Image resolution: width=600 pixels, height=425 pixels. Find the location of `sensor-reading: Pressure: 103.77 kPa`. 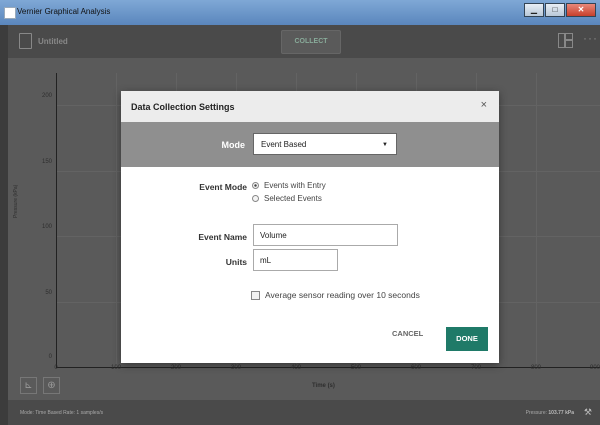

sensor-reading: Pressure: 103.77 kPa is located at coordinates (550, 413).